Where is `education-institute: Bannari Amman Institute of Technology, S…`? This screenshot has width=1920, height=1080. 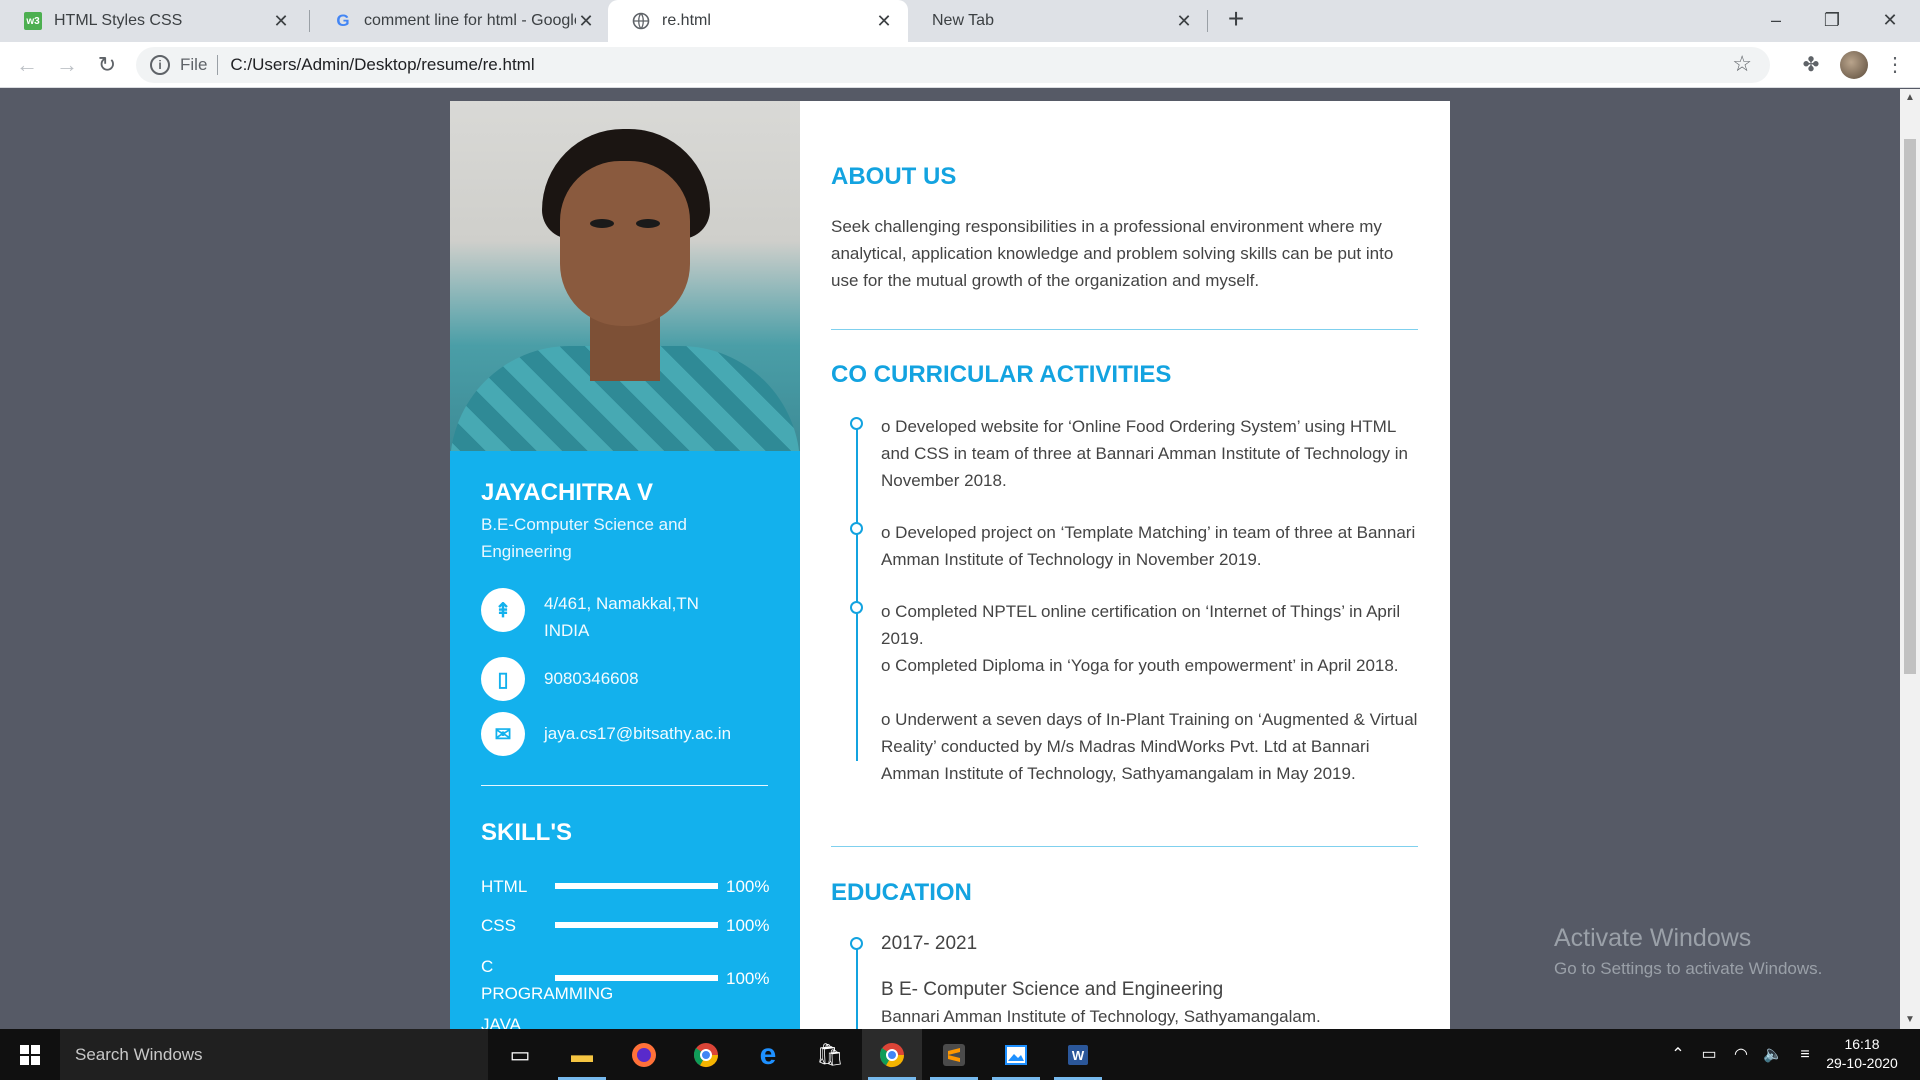 education-institute: Bannari Amman Institute of Technology, S… is located at coordinates (1101, 1016).